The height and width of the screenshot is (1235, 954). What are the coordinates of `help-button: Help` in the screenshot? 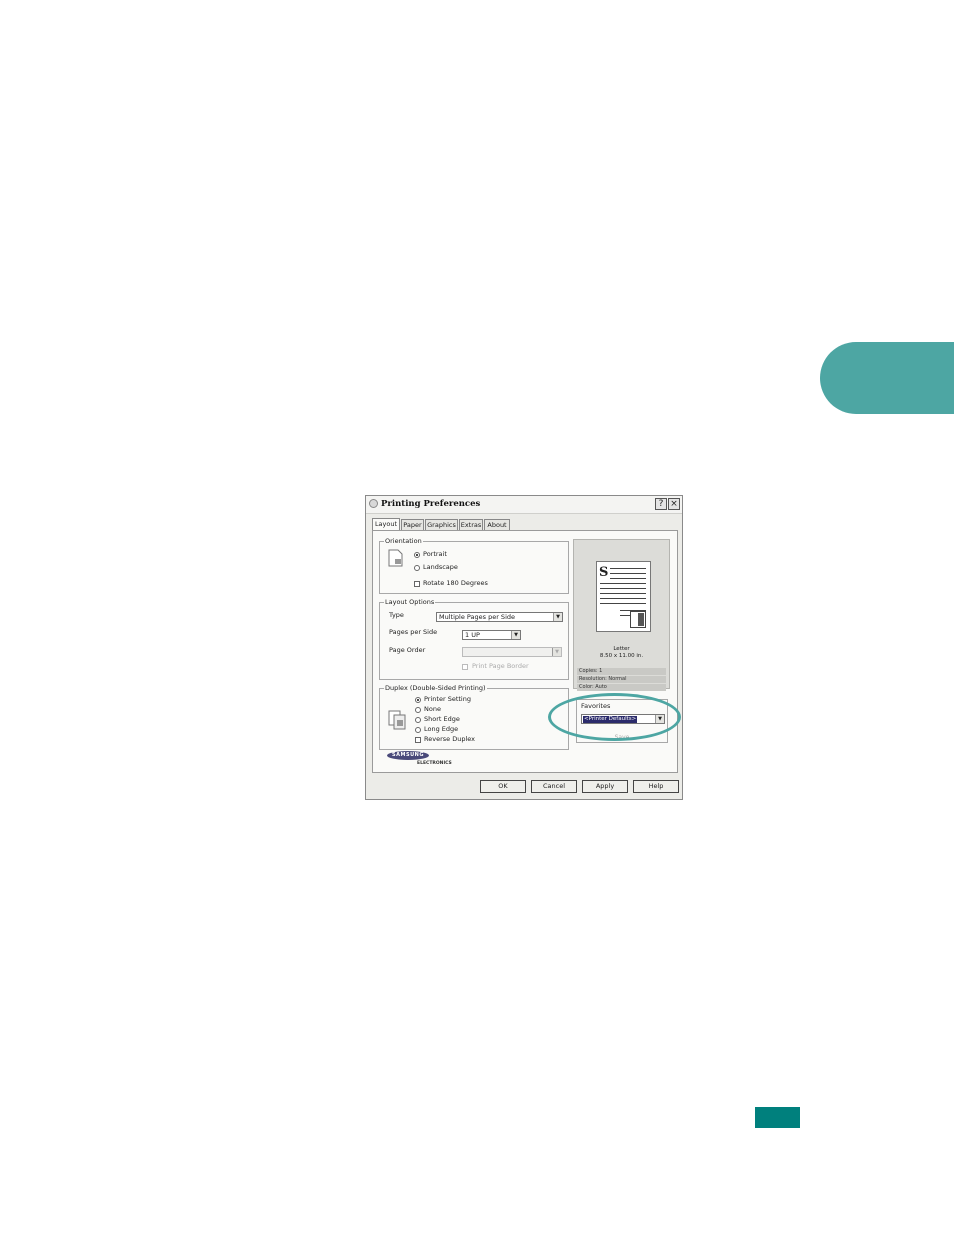 It's located at (656, 786).